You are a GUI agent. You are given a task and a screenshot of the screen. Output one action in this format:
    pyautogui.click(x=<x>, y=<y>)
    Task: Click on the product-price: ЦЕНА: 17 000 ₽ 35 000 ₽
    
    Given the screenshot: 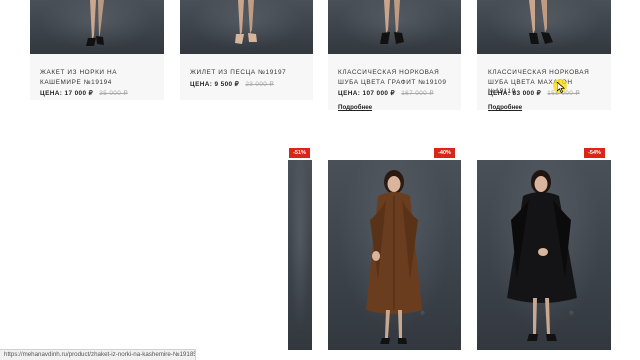 What is the action you would take?
    pyautogui.click(x=84, y=93)
    